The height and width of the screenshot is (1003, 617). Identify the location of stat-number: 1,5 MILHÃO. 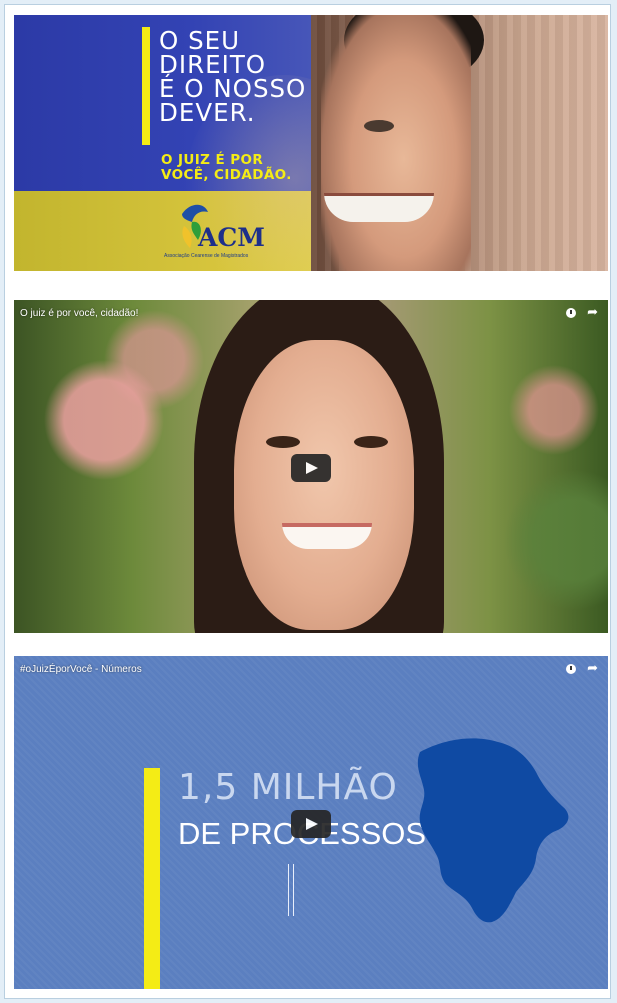
(288, 787).